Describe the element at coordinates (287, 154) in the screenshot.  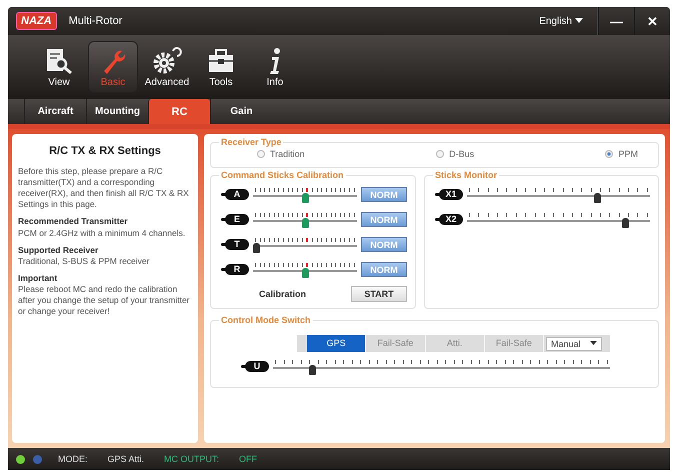
I see `radio-label: Tradition` at that location.